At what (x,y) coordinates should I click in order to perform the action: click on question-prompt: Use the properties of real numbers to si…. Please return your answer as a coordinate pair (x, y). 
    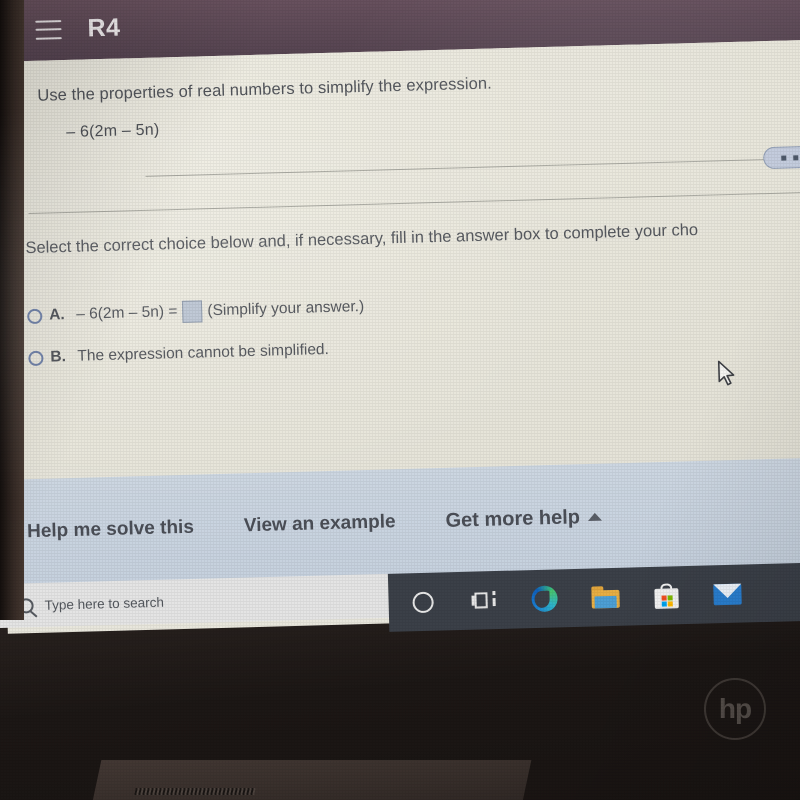
    Looking at the image, I should click on (265, 89).